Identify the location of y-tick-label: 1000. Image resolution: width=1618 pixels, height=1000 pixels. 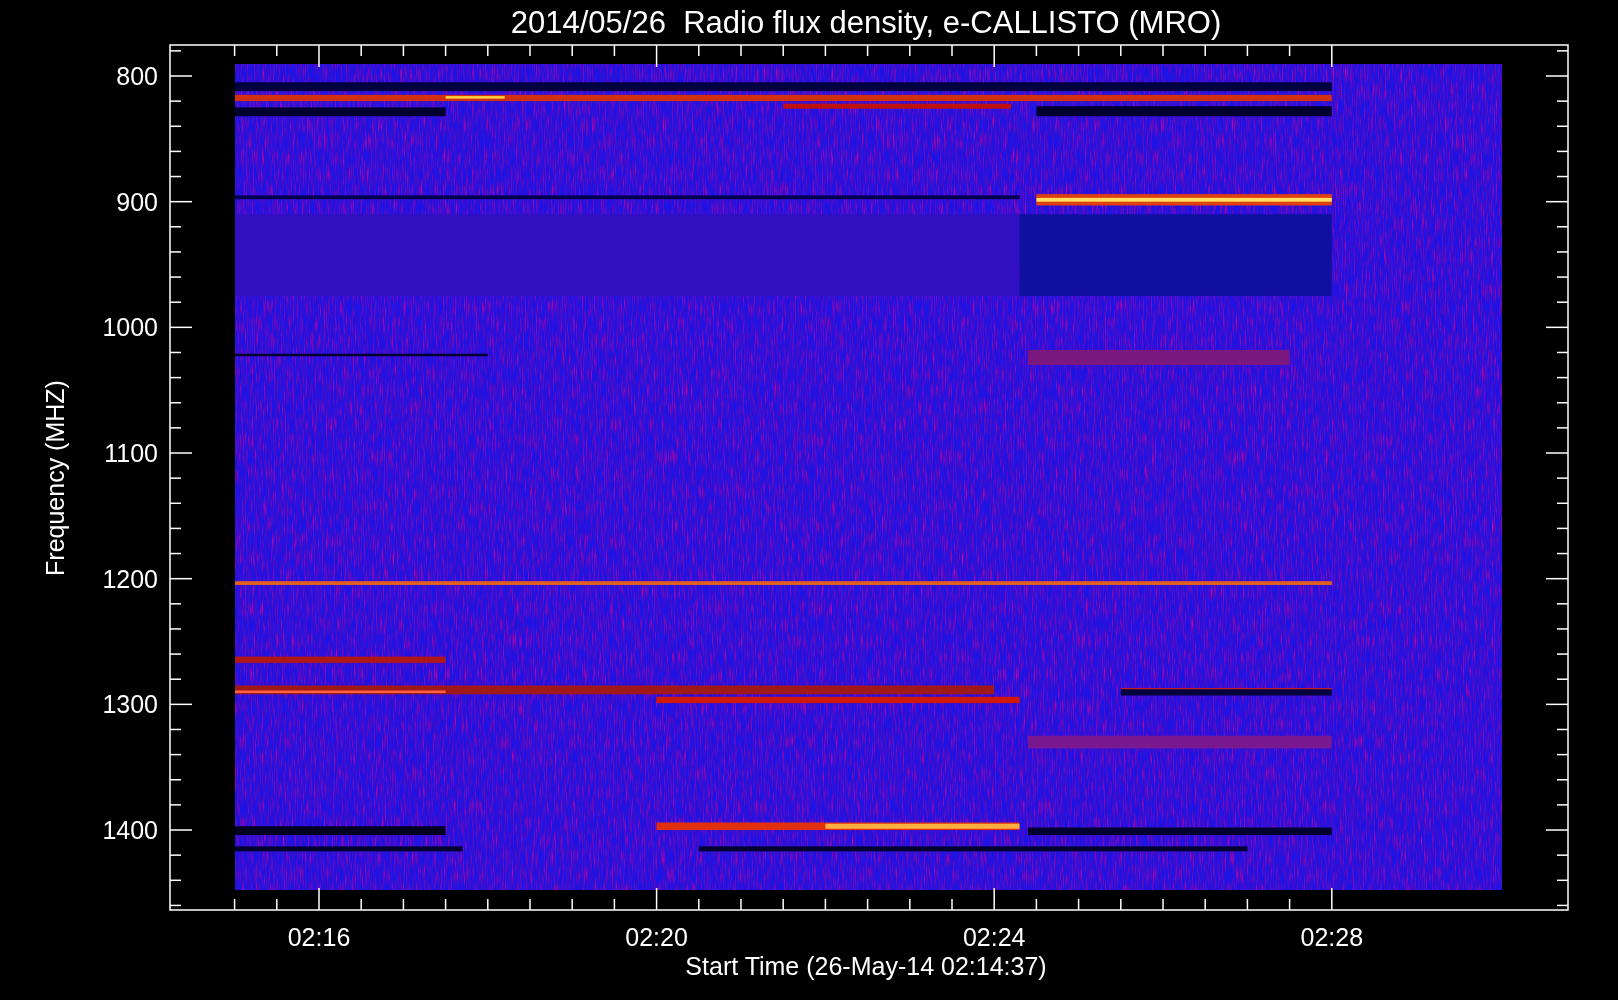
(130, 327).